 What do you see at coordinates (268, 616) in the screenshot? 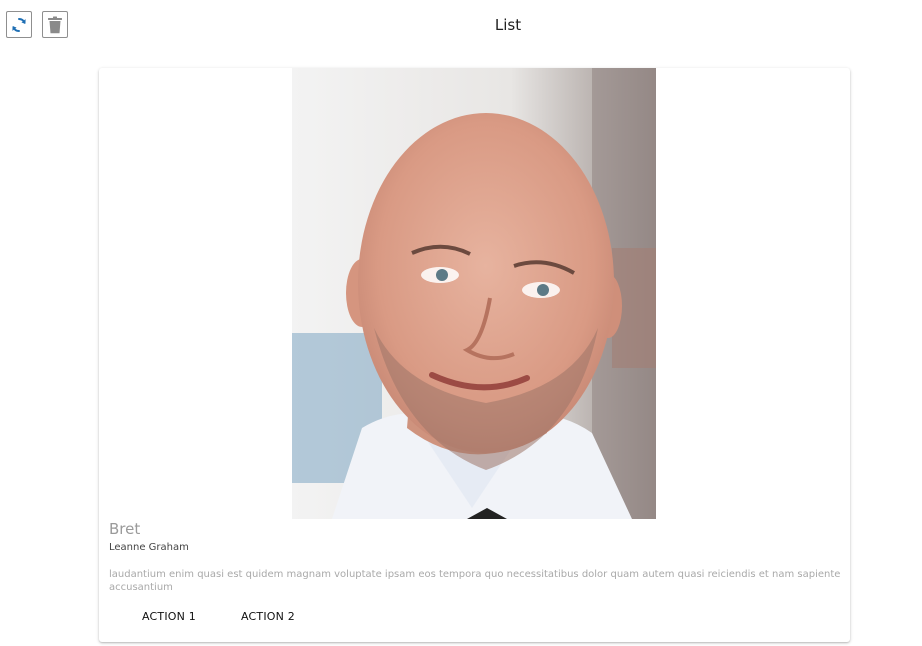
I see `action-2-button: ACTION 2` at bounding box center [268, 616].